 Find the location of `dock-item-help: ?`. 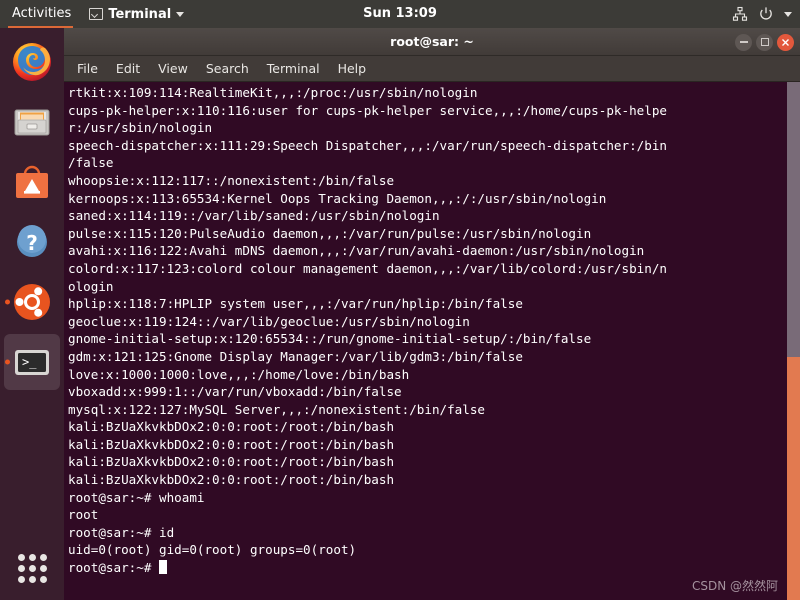

dock-item-help: ? is located at coordinates (32, 242).